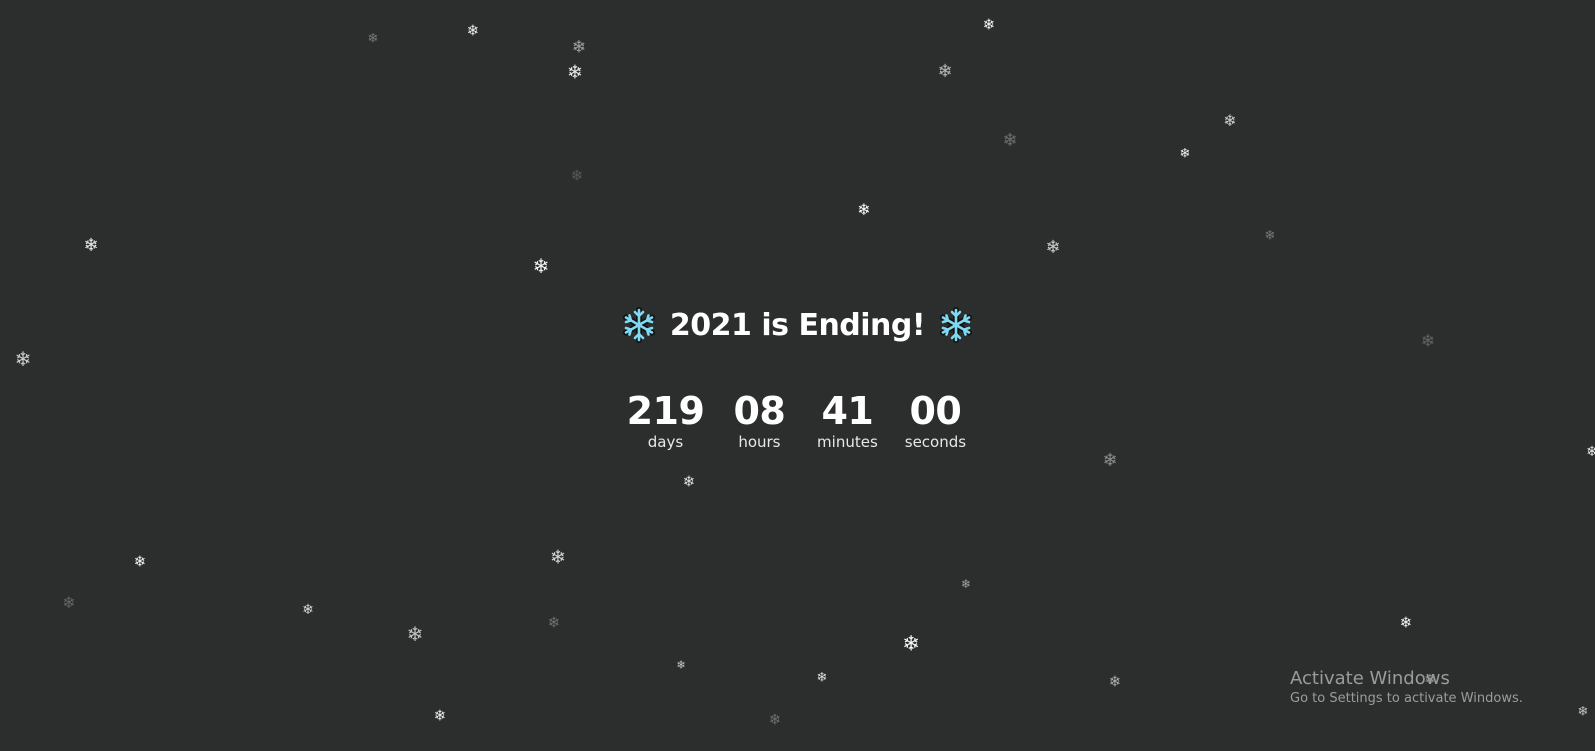  I want to click on countdown-timer: 219 days 08 hours 41 minutes 00 seconds, so click(797, 421).